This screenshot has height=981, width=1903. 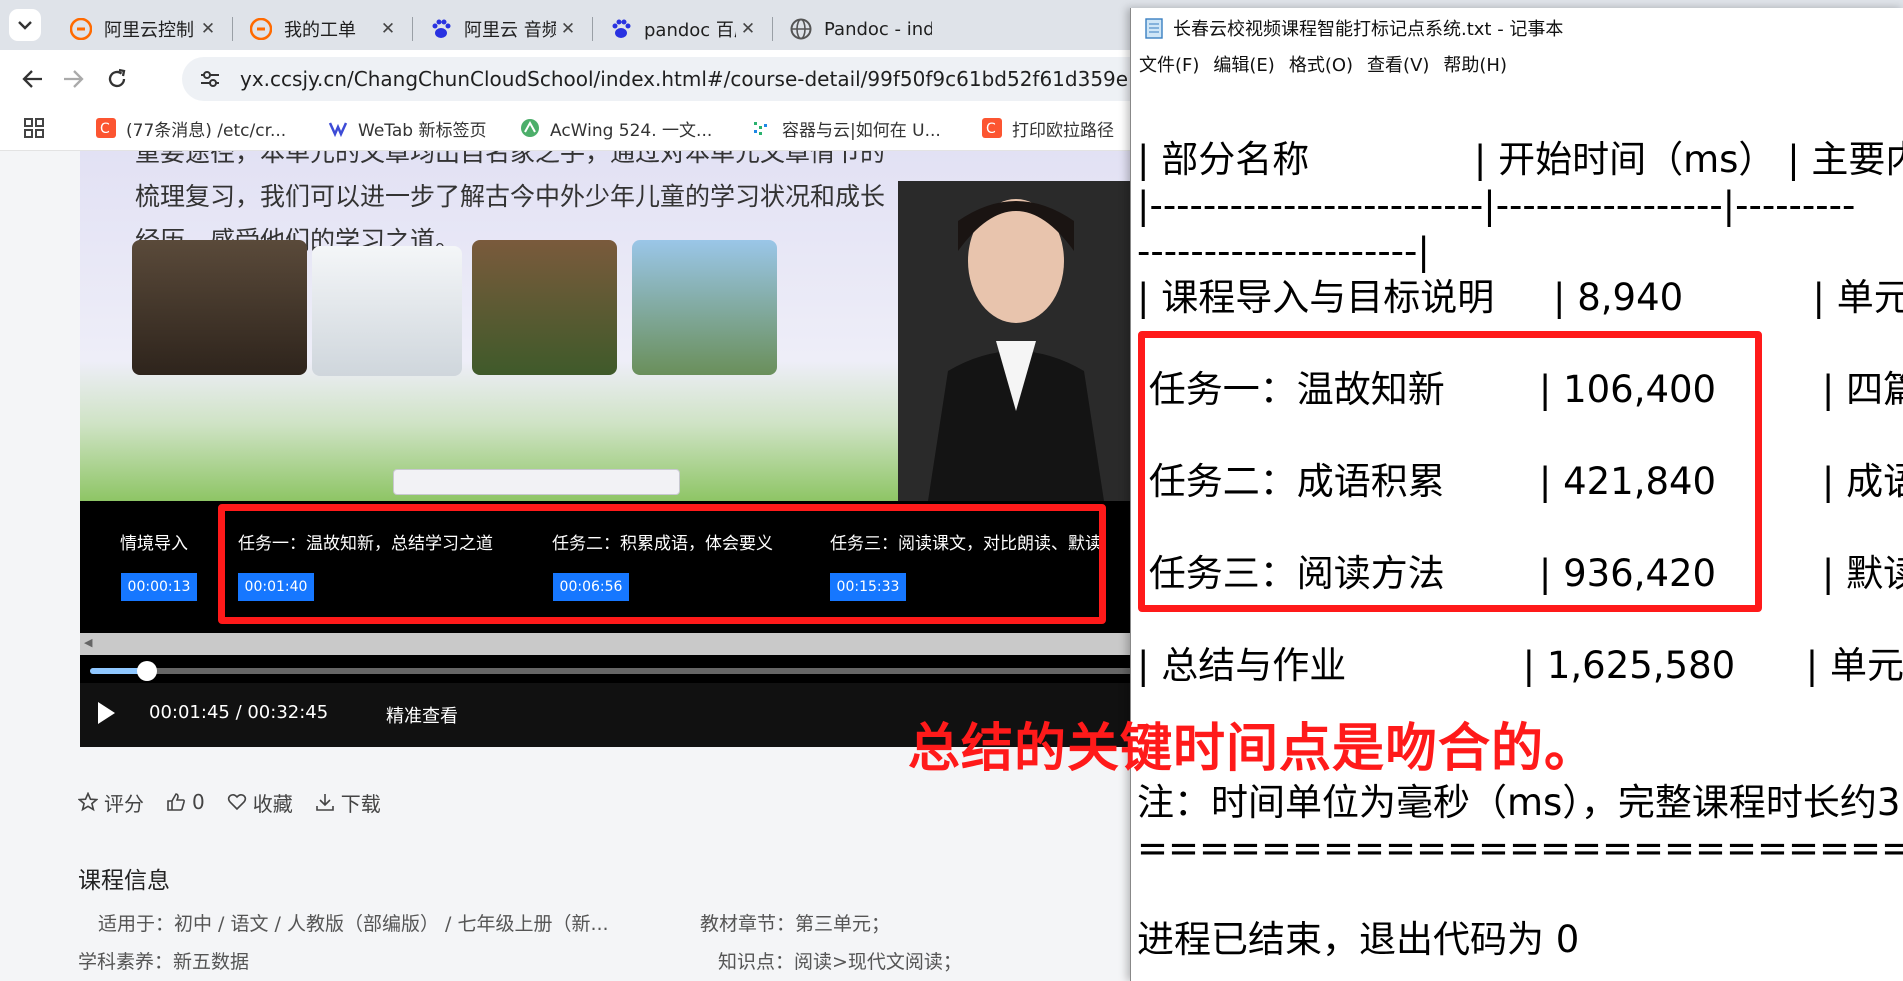 I want to click on bookmark-euler-path: C 打印欧拉路径, so click(x=1048, y=128).